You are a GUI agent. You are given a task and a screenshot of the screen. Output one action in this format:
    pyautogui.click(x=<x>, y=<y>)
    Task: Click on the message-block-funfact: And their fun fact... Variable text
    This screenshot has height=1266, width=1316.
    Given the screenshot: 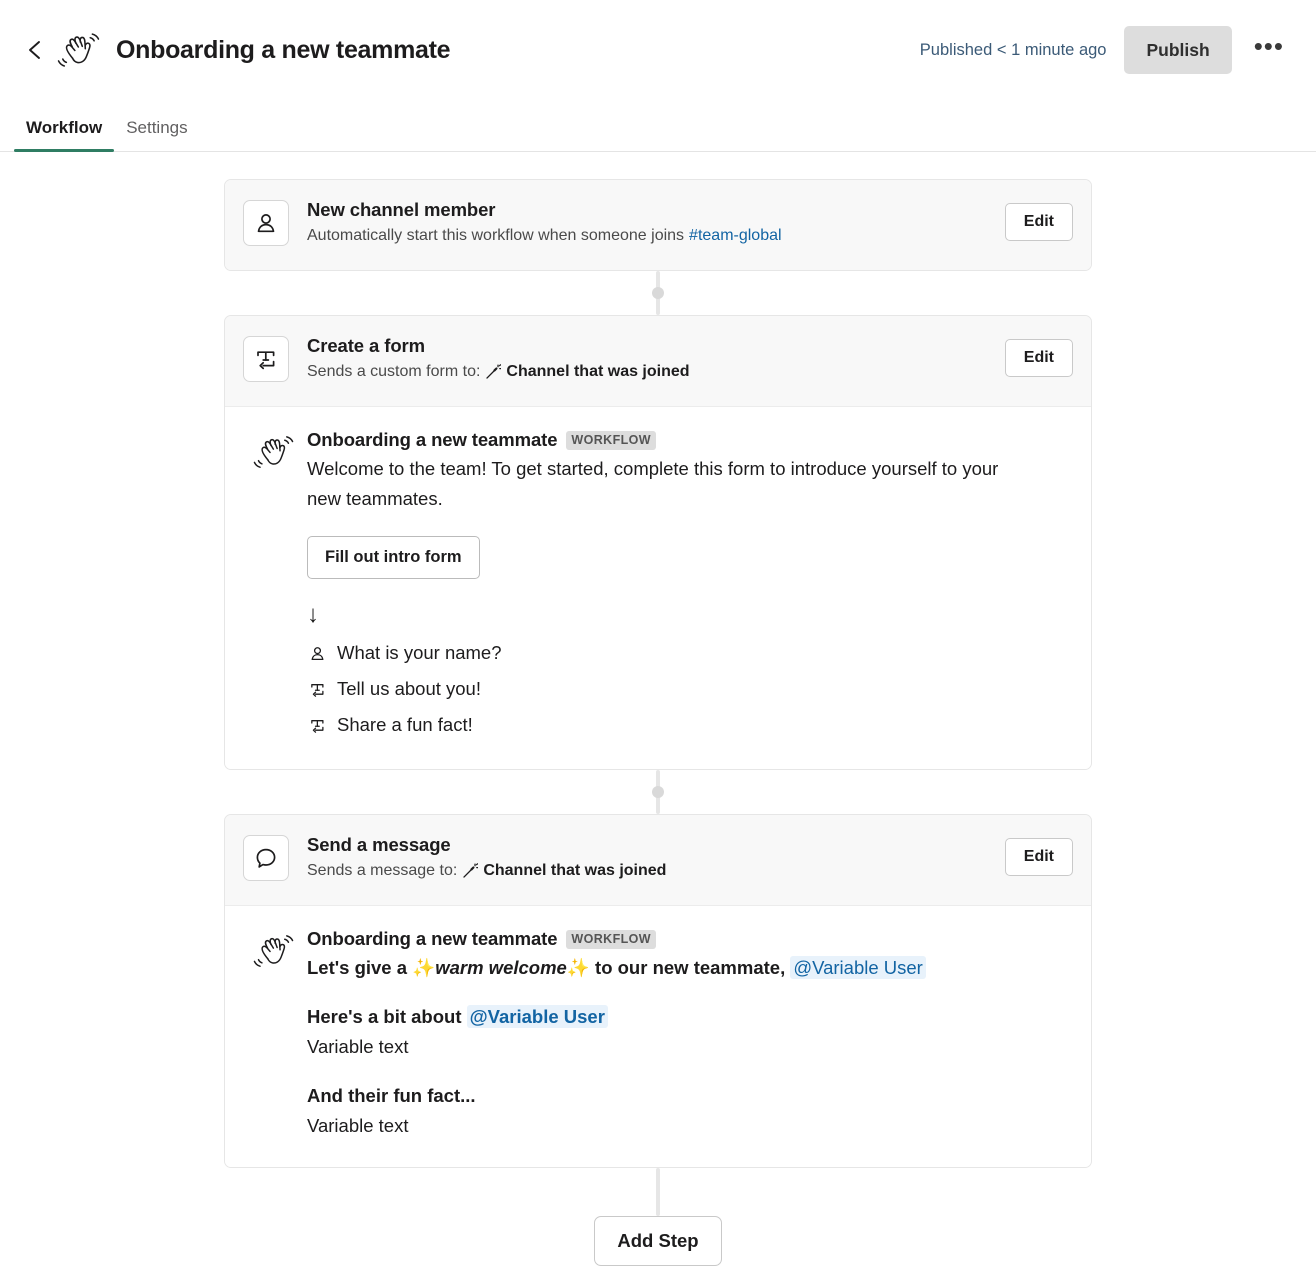 What is the action you would take?
    pyautogui.click(x=687, y=1111)
    